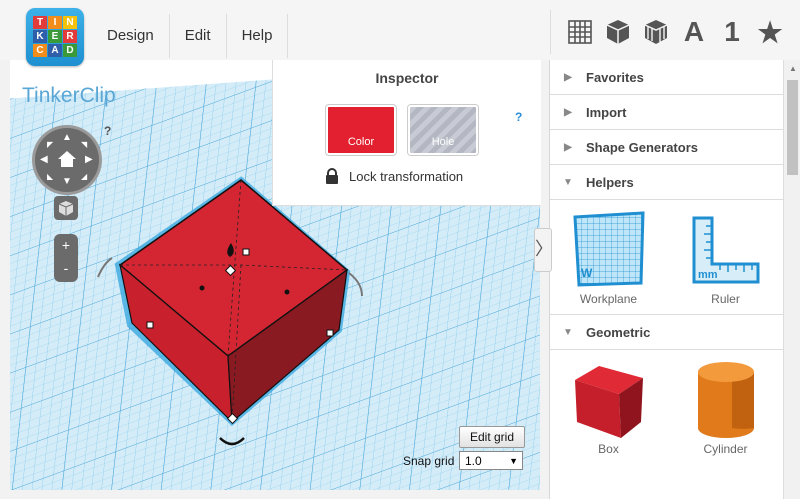 Image resolution: width=800 pixels, height=499 pixels. I want to click on logo-letter: T, so click(40, 22).